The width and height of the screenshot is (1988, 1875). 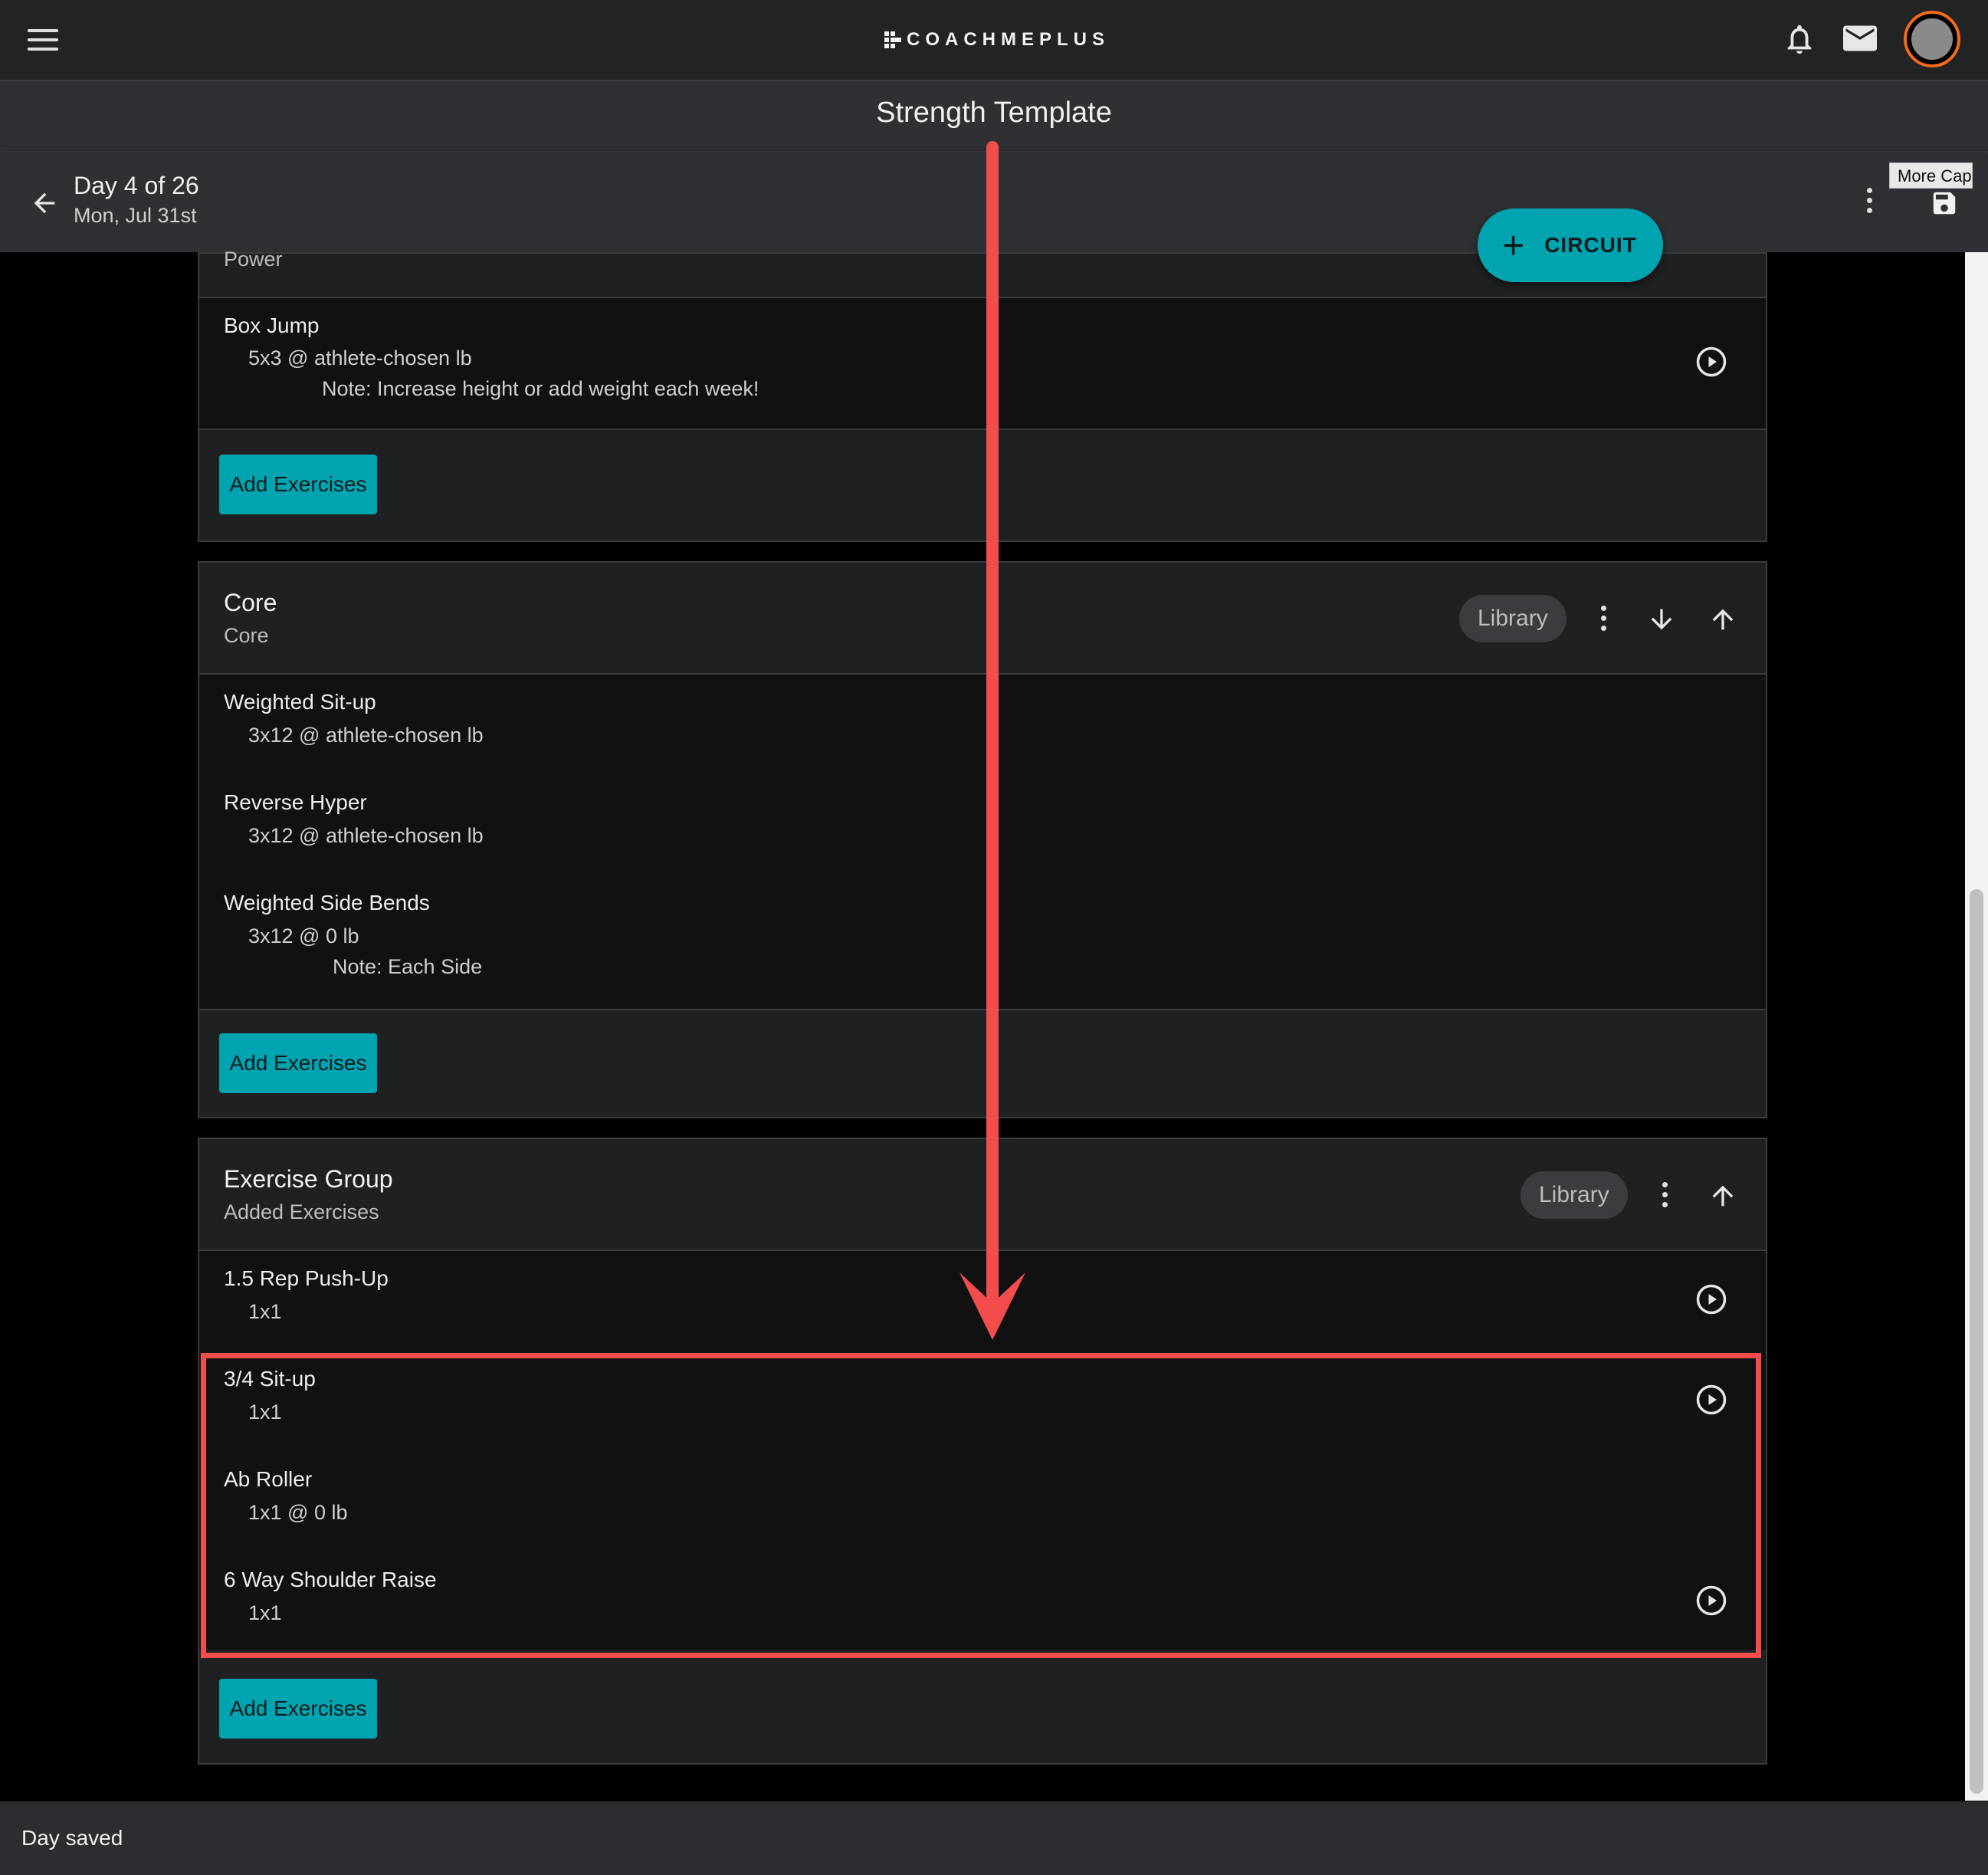 I want to click on user-avatar, so click(x=1932, y=39).